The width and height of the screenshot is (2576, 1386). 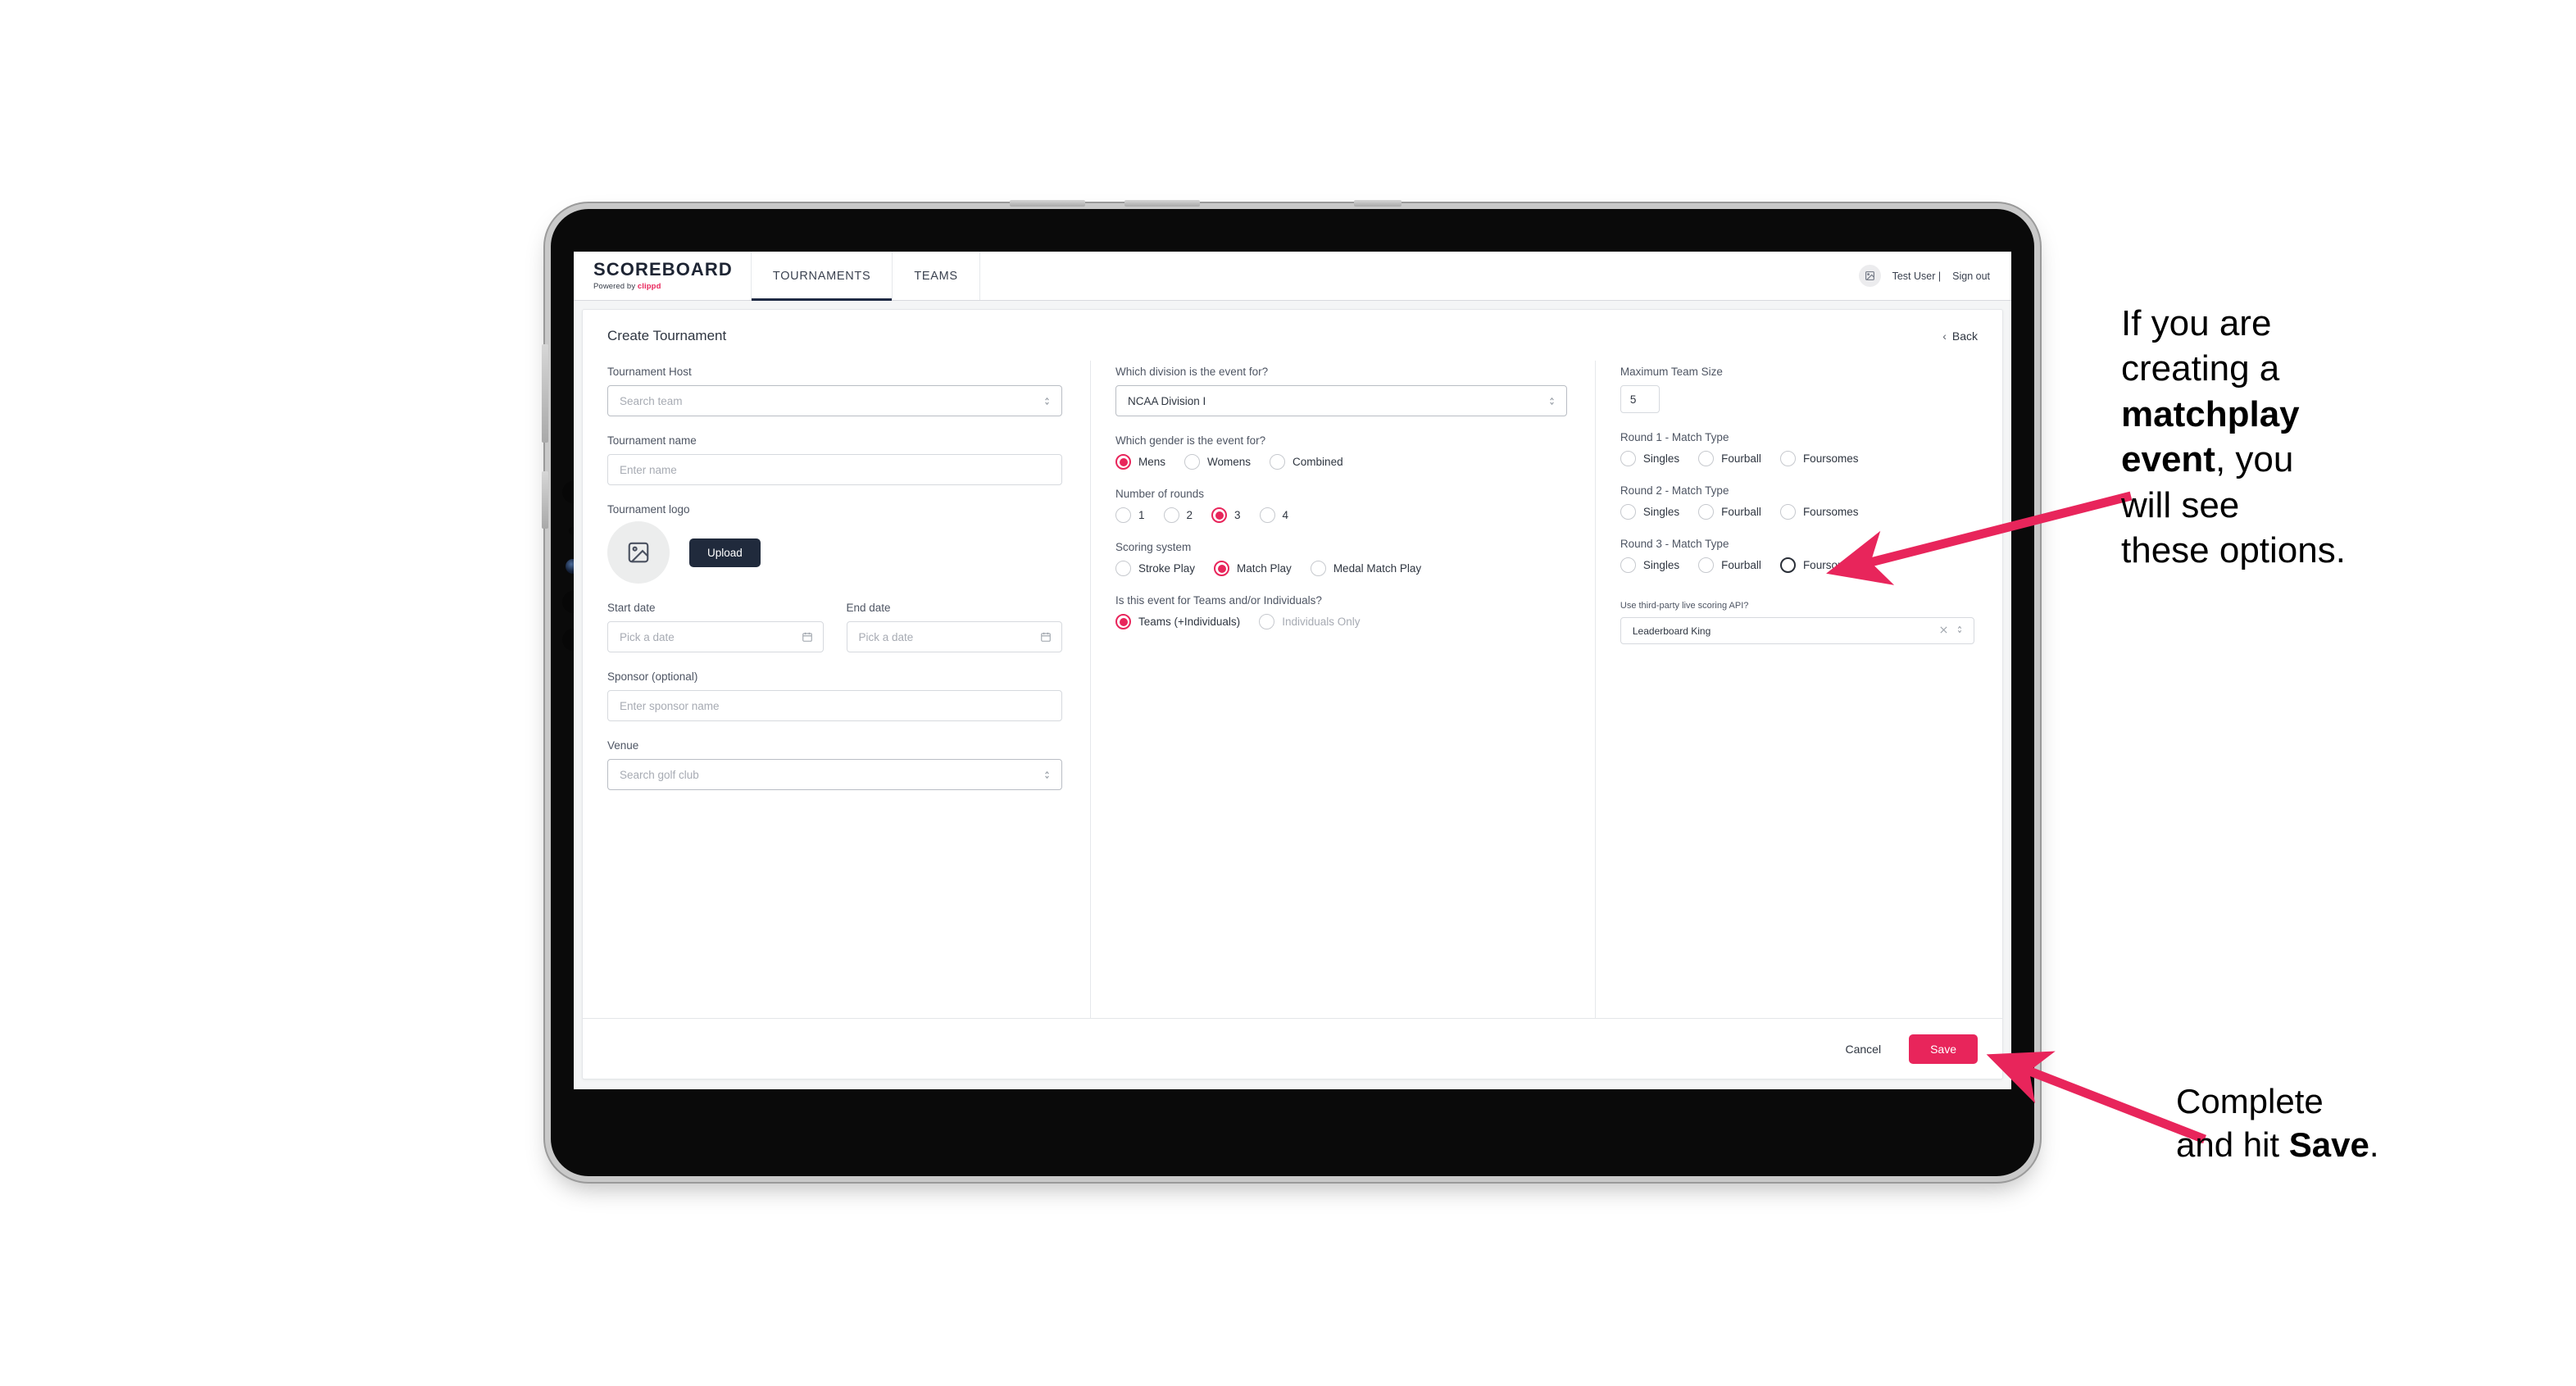 I want to click on user-name-label: Test User |, so click(x=1917, y=276).